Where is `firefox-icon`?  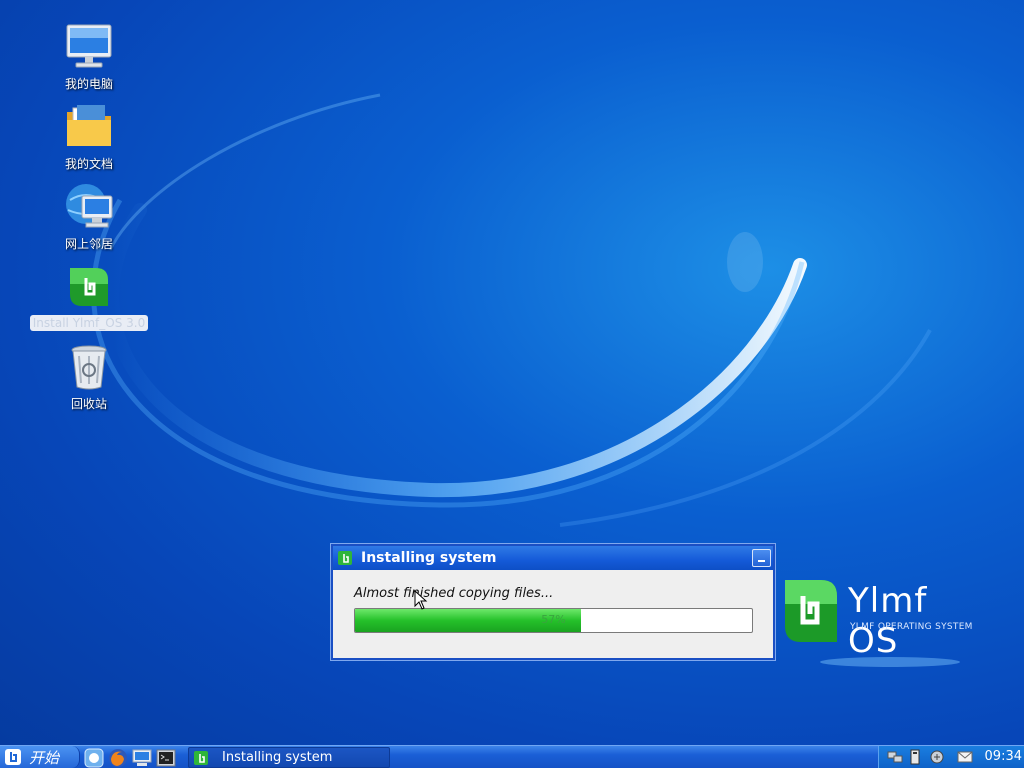
firefox-icon is located at coordinates (118, 758).